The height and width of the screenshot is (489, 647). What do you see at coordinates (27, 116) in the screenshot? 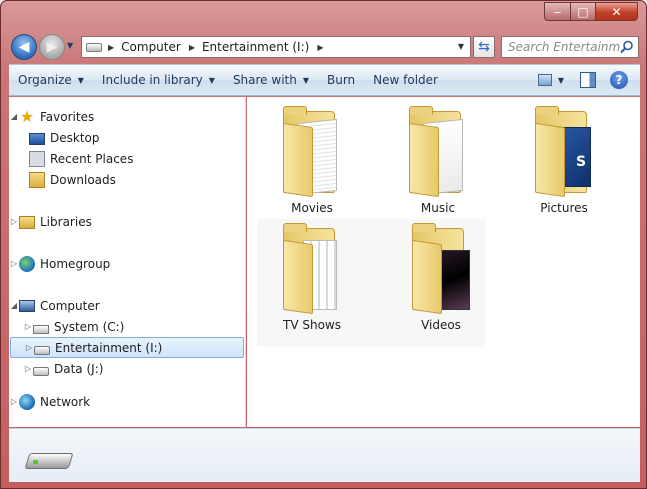
I see `star-icon: ★` at bounding box center [27, 116].